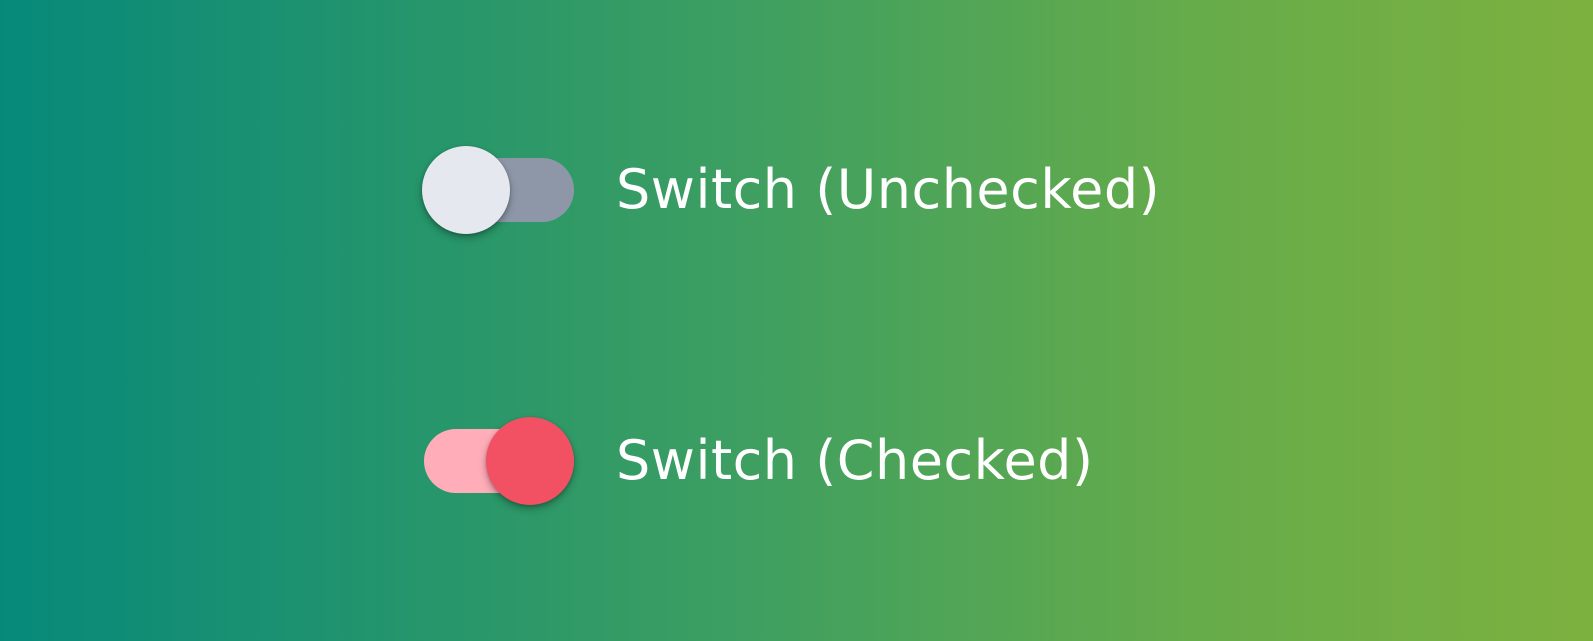 Image resolution: width=1593 pixels, height=641 pixels. Describe the element at coordinates (855, 460) in the screenshot. I see `checked-switch-label: Switch (Checked)` at that location.